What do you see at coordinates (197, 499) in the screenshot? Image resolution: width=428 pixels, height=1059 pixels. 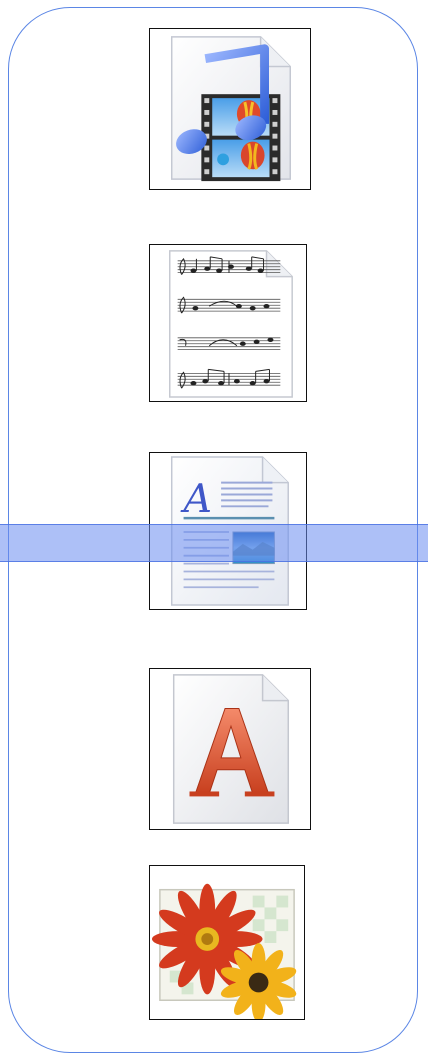 I see `svg-text: A` at bounding box center [197, 499].